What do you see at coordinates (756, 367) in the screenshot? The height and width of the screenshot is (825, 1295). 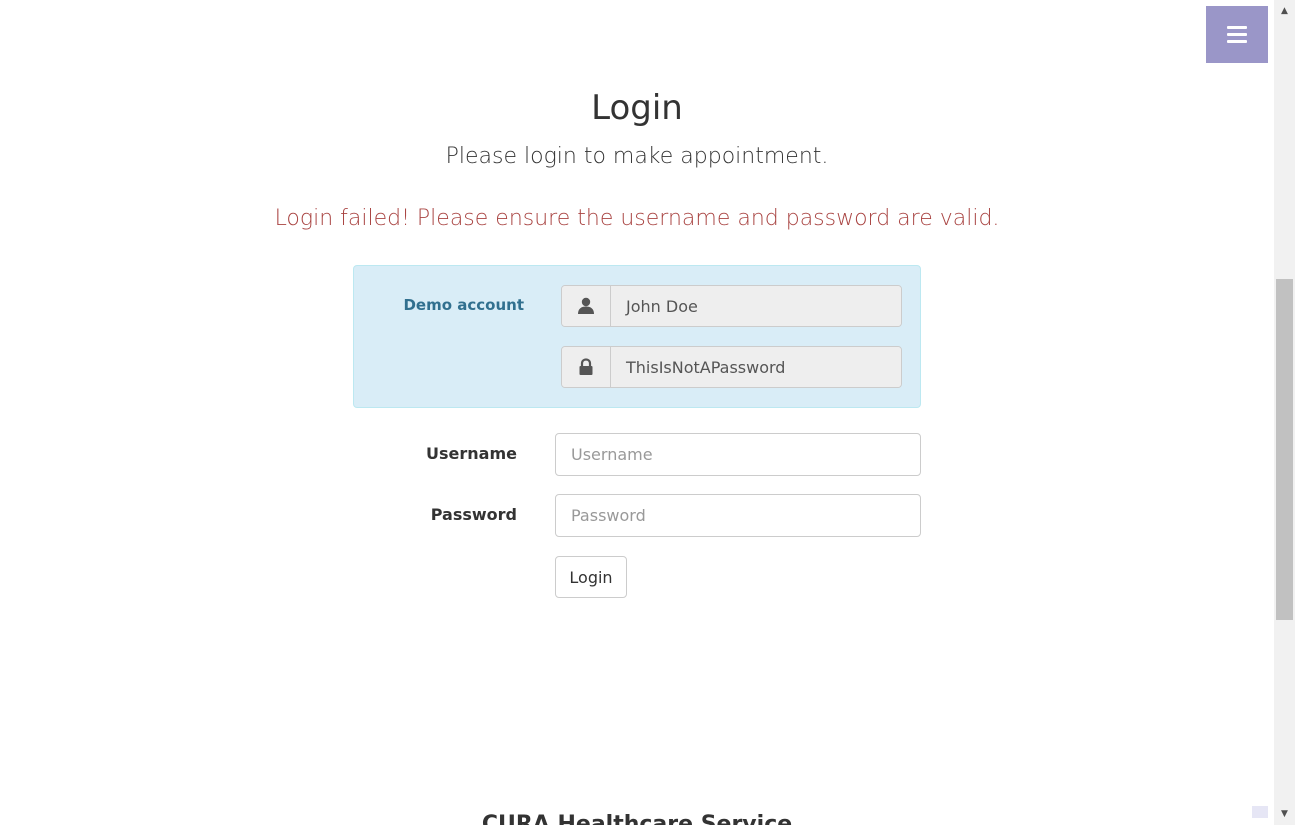 I see `demo-password-value: ThisIsNotAPassword` at bounding box center [756, 367].